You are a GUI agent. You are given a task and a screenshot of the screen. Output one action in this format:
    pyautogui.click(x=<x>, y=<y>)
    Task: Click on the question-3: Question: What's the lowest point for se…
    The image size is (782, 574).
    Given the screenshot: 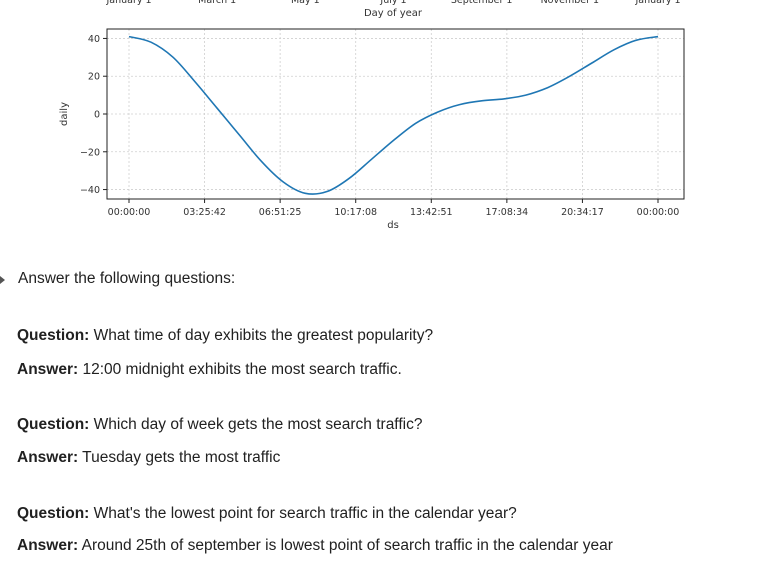 What is the action you would take?
    pyautogui.click(x=267, y=514)
    